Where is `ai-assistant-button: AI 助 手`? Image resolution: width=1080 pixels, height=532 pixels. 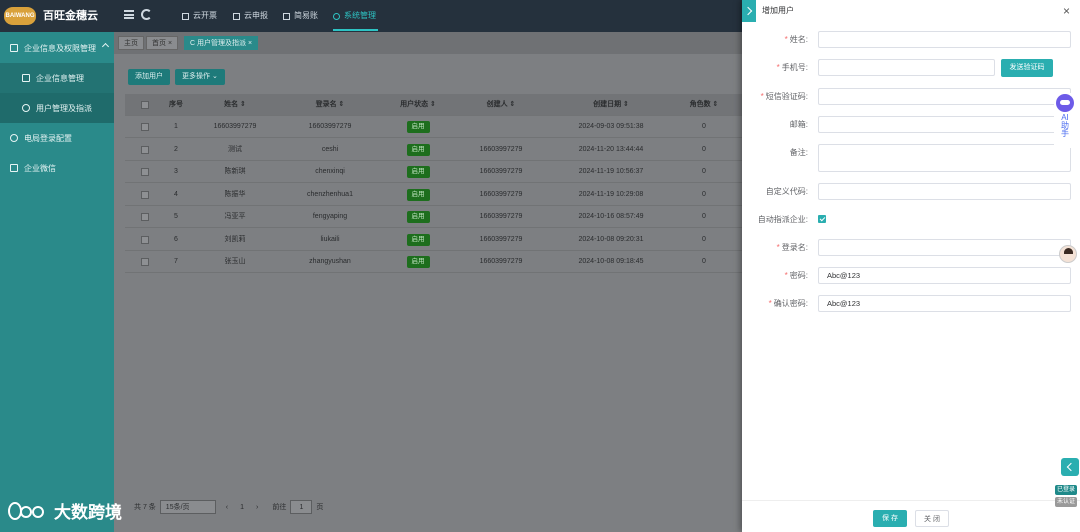 ai-assistant-button: AI 助 手 is located at coordinates (1065, 120).